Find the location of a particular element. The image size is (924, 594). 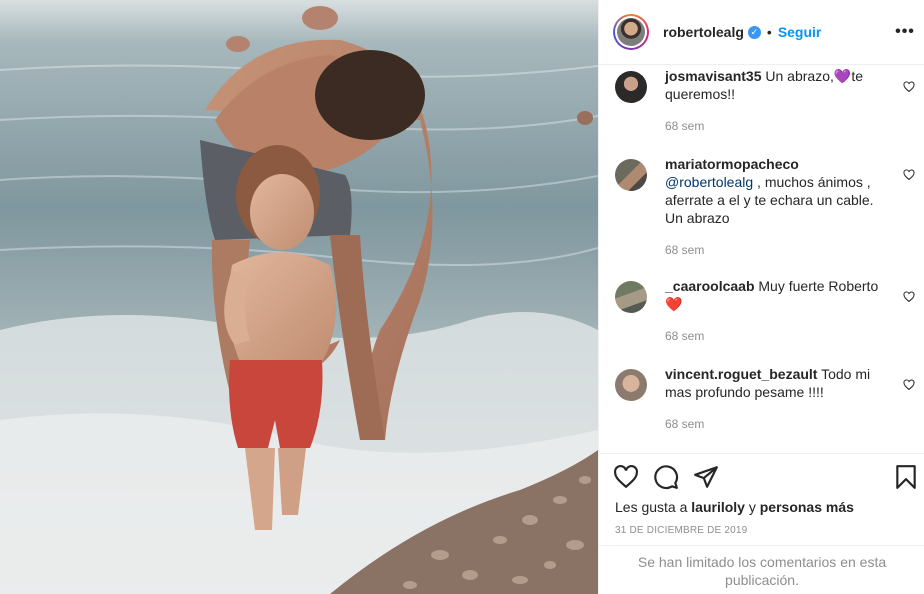

likes-summary: Les gusta a lauriloly y personas más is located at coordinates (734, 507).